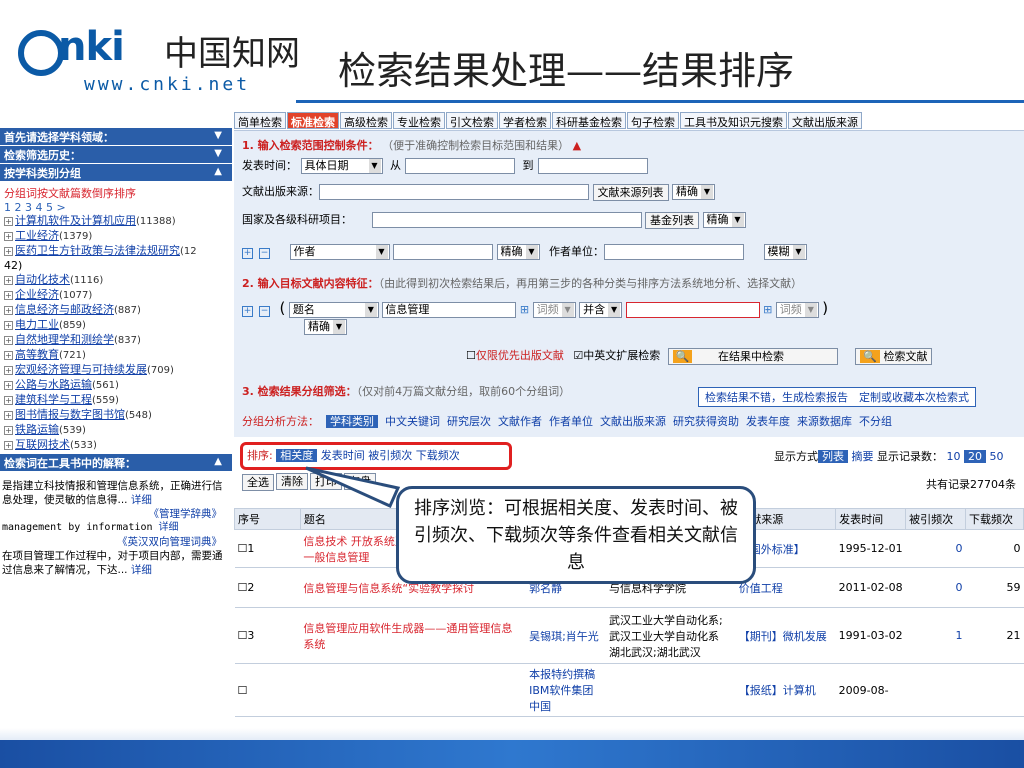 The image size is (1024, 768). What do you see at coordinates (577, 145) in the screenshot?
I see `collapse-icon: ▲` at bounding box center [577, 145].